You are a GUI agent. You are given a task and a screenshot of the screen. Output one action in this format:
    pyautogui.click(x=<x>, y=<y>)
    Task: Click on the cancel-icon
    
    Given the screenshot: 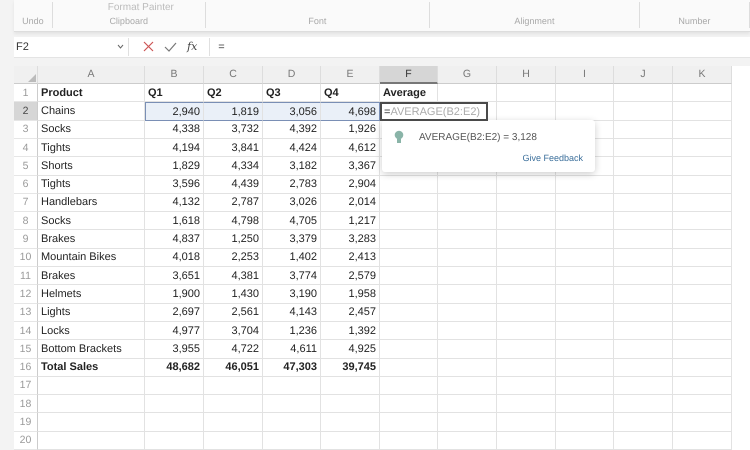 What is the action you would take?
    pyautogui.click(x=148, y=46)
    